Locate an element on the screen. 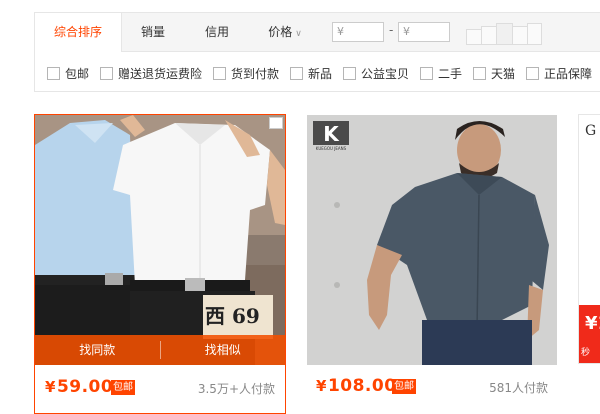  brand-logo-text: KUEGOU JEANS is located at coordinates (331, 148).